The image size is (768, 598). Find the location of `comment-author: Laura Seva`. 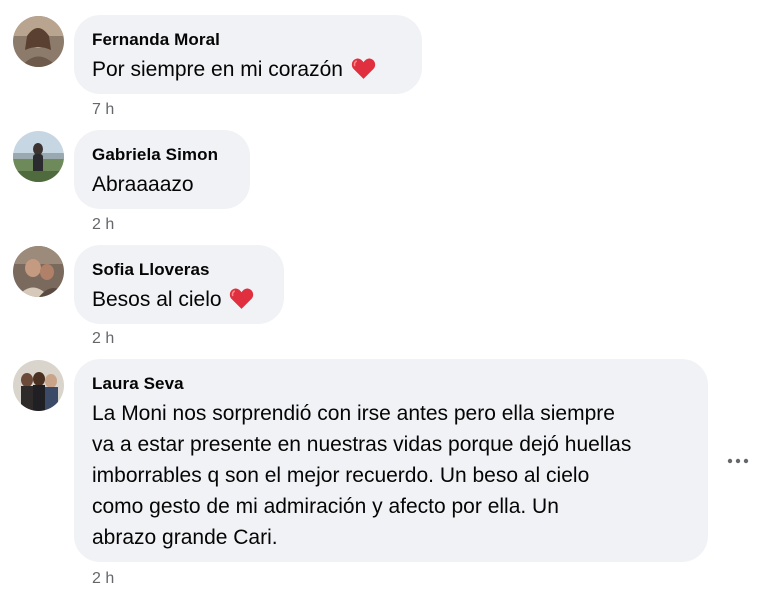

comment-author: Laura Seva is located at coordinates (391, 384).